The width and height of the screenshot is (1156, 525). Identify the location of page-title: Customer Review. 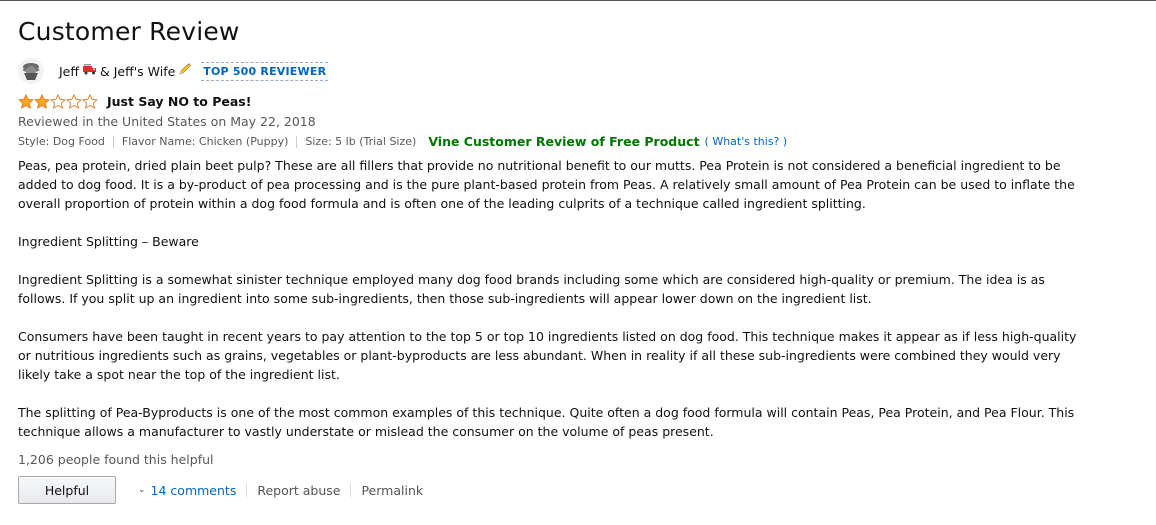
(129, 31).